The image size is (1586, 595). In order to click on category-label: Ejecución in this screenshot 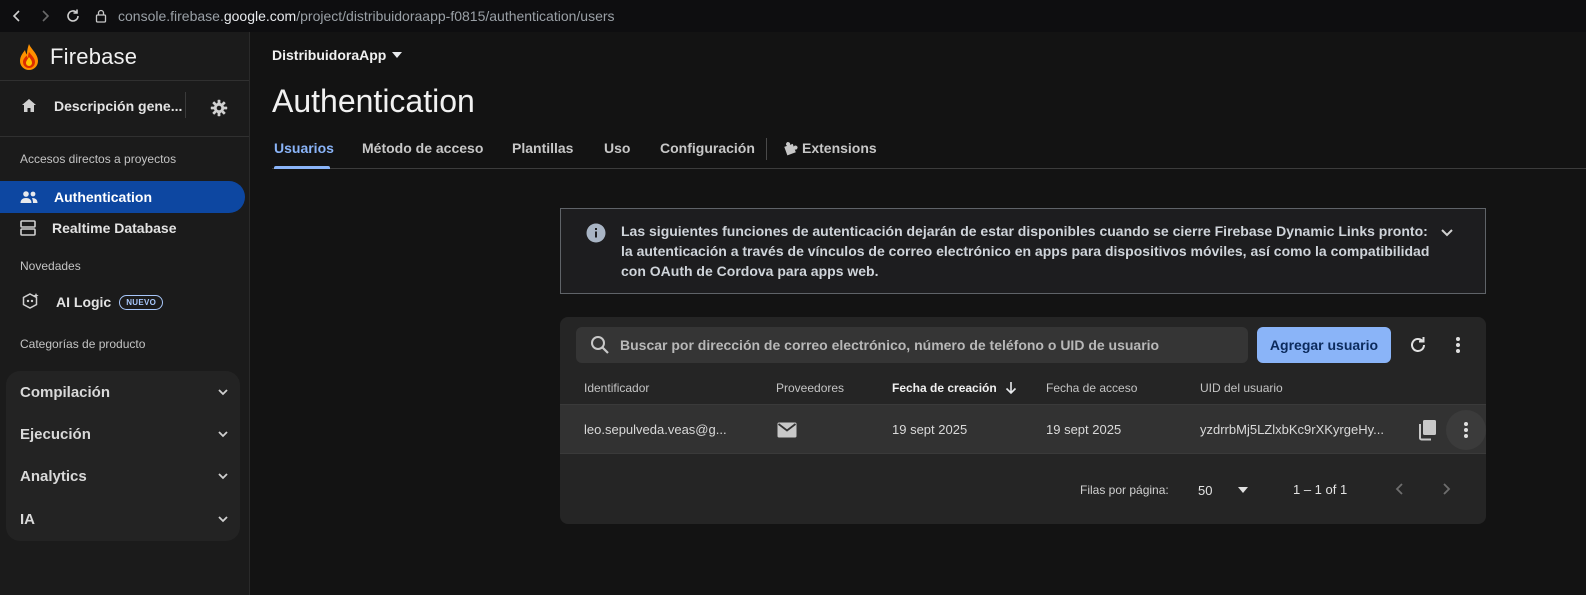, I will do `click(55, 434)`.